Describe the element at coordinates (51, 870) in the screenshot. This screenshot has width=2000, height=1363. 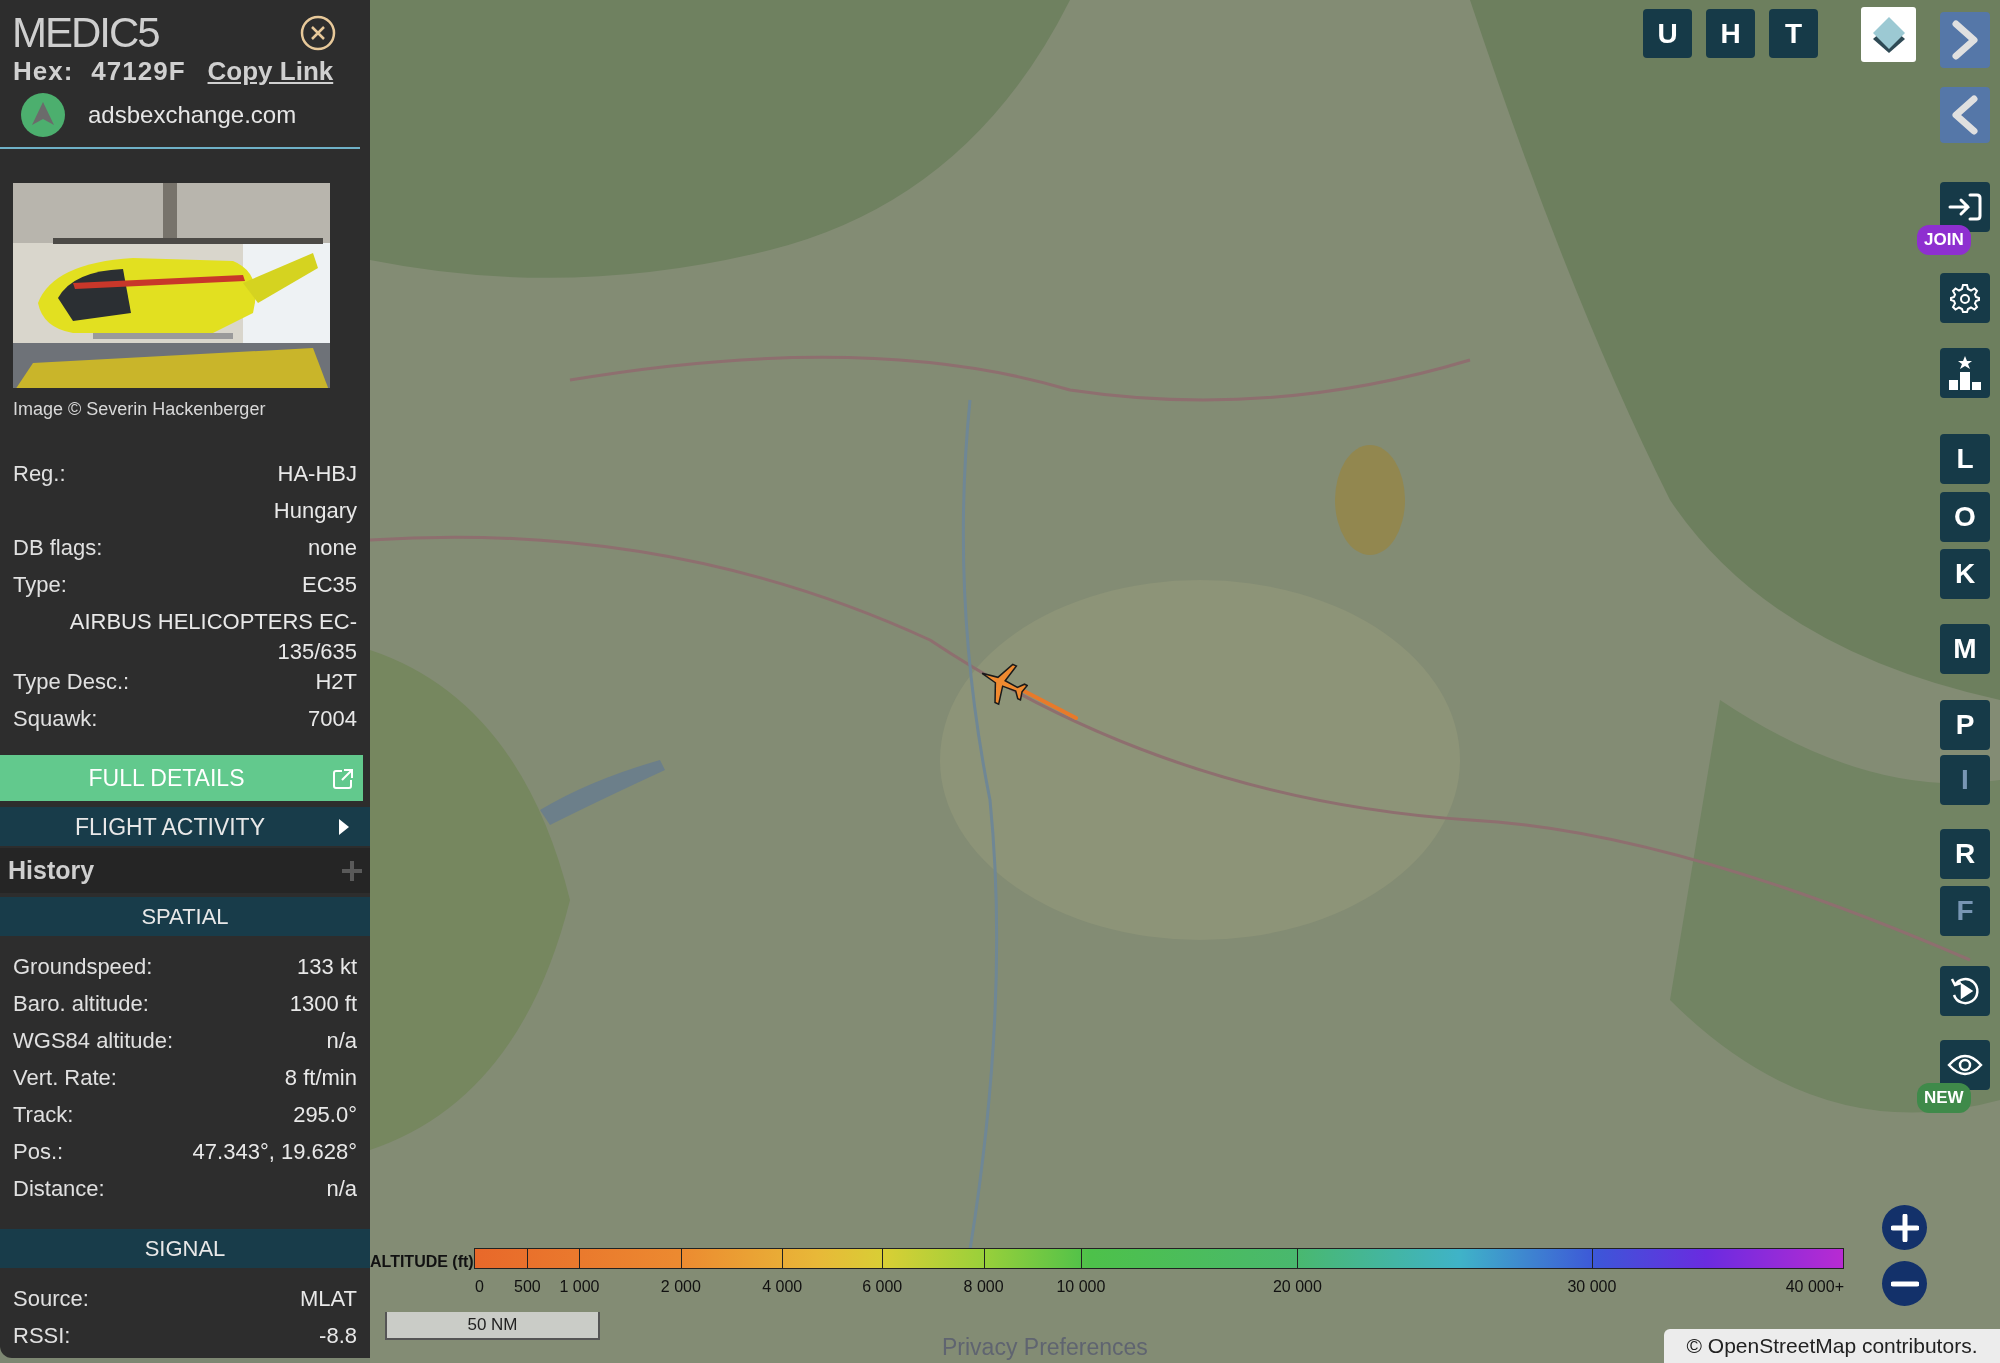
I see `section-title: History` at that location.